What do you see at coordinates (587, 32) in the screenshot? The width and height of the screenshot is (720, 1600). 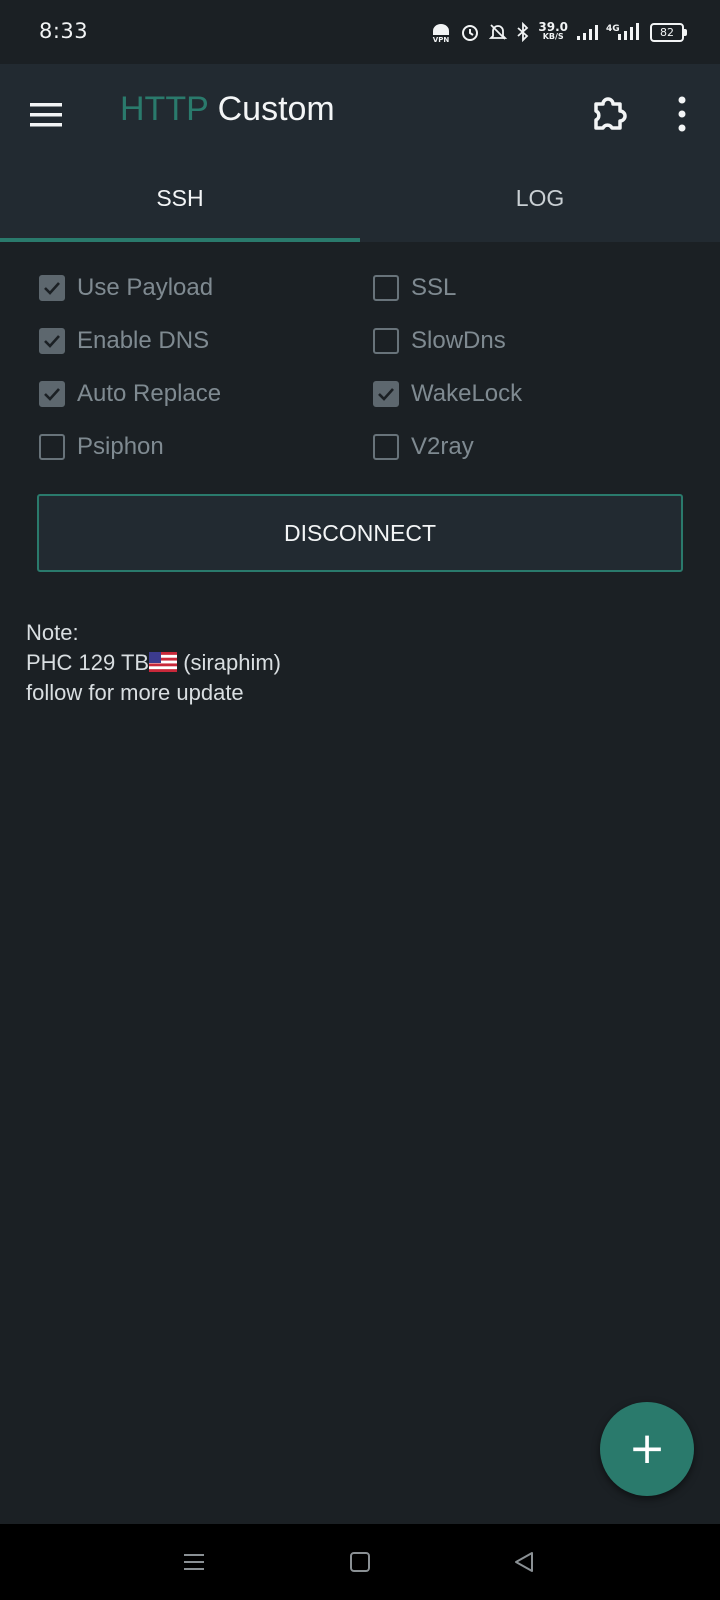 I see `signal-icon` at bounding box center [587, 32].